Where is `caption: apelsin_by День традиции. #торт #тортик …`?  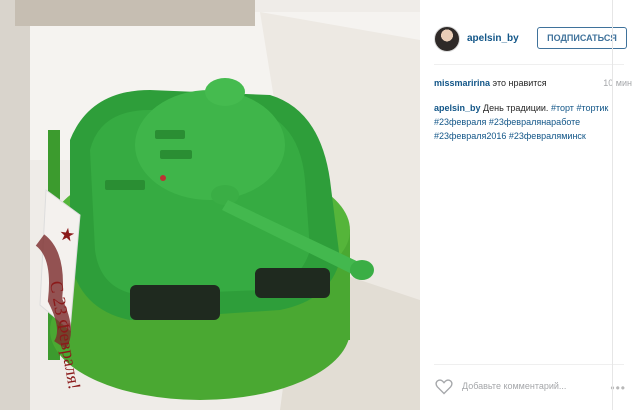 caption: apelsin_by День традиции. #торт #тортик … is located at coordinates (533, 122).